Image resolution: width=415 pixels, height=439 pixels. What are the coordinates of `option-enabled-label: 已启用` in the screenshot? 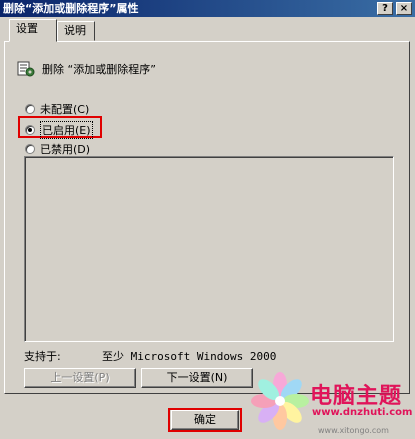 It's located at (58, 130).